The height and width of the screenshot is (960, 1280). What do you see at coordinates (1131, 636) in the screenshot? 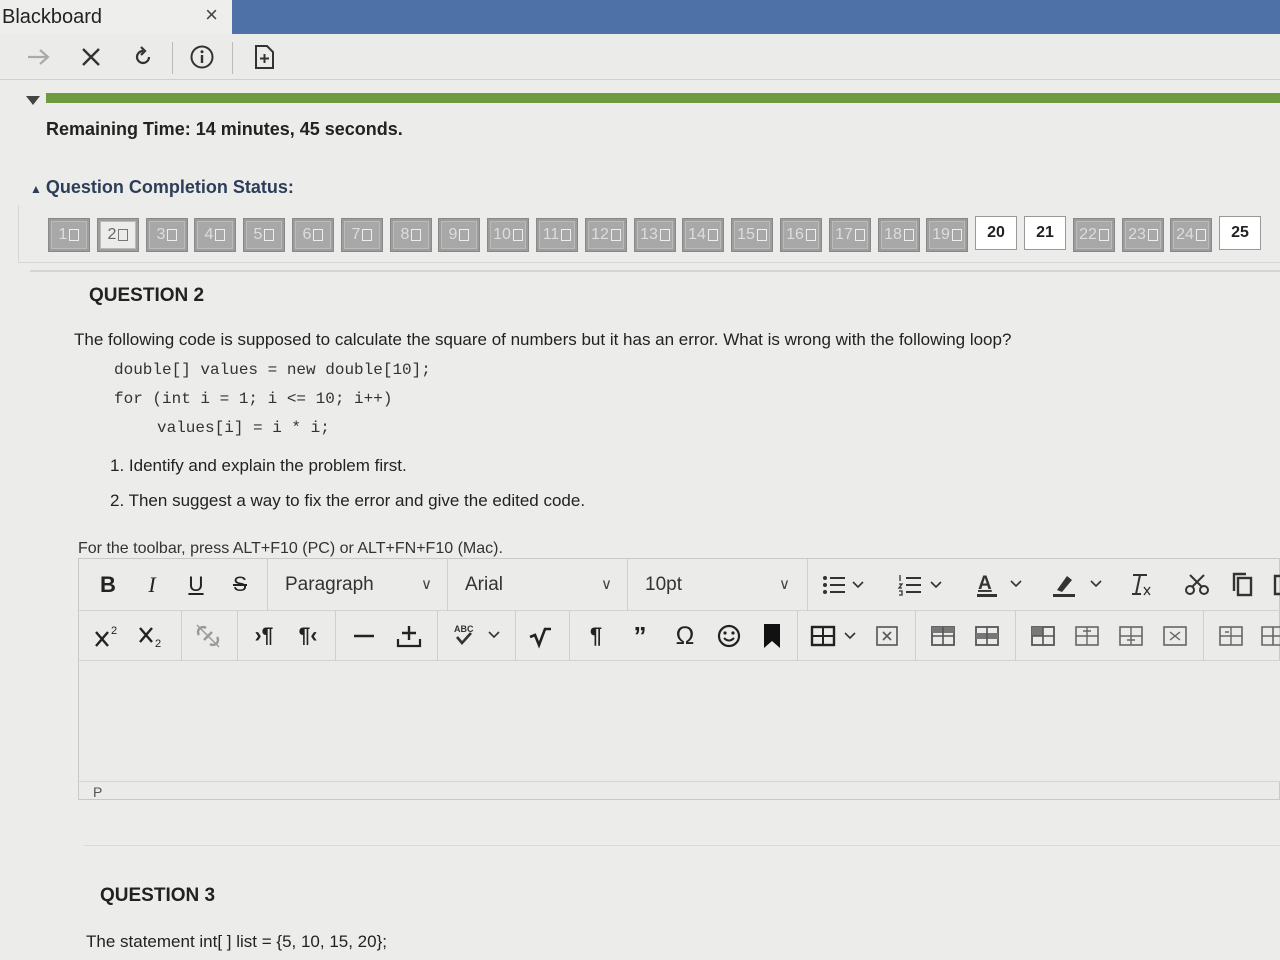
I see `table-delete-col-button` at bounding box center [1131, 636].